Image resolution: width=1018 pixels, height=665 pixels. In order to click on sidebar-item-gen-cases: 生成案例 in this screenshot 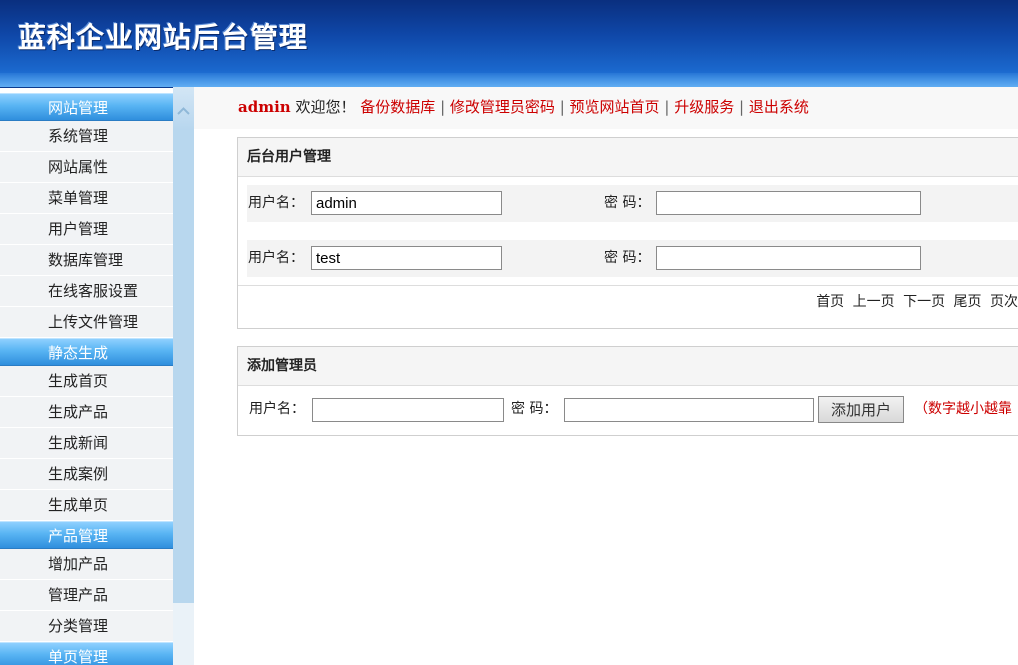, I will do `click(86, 474)`.